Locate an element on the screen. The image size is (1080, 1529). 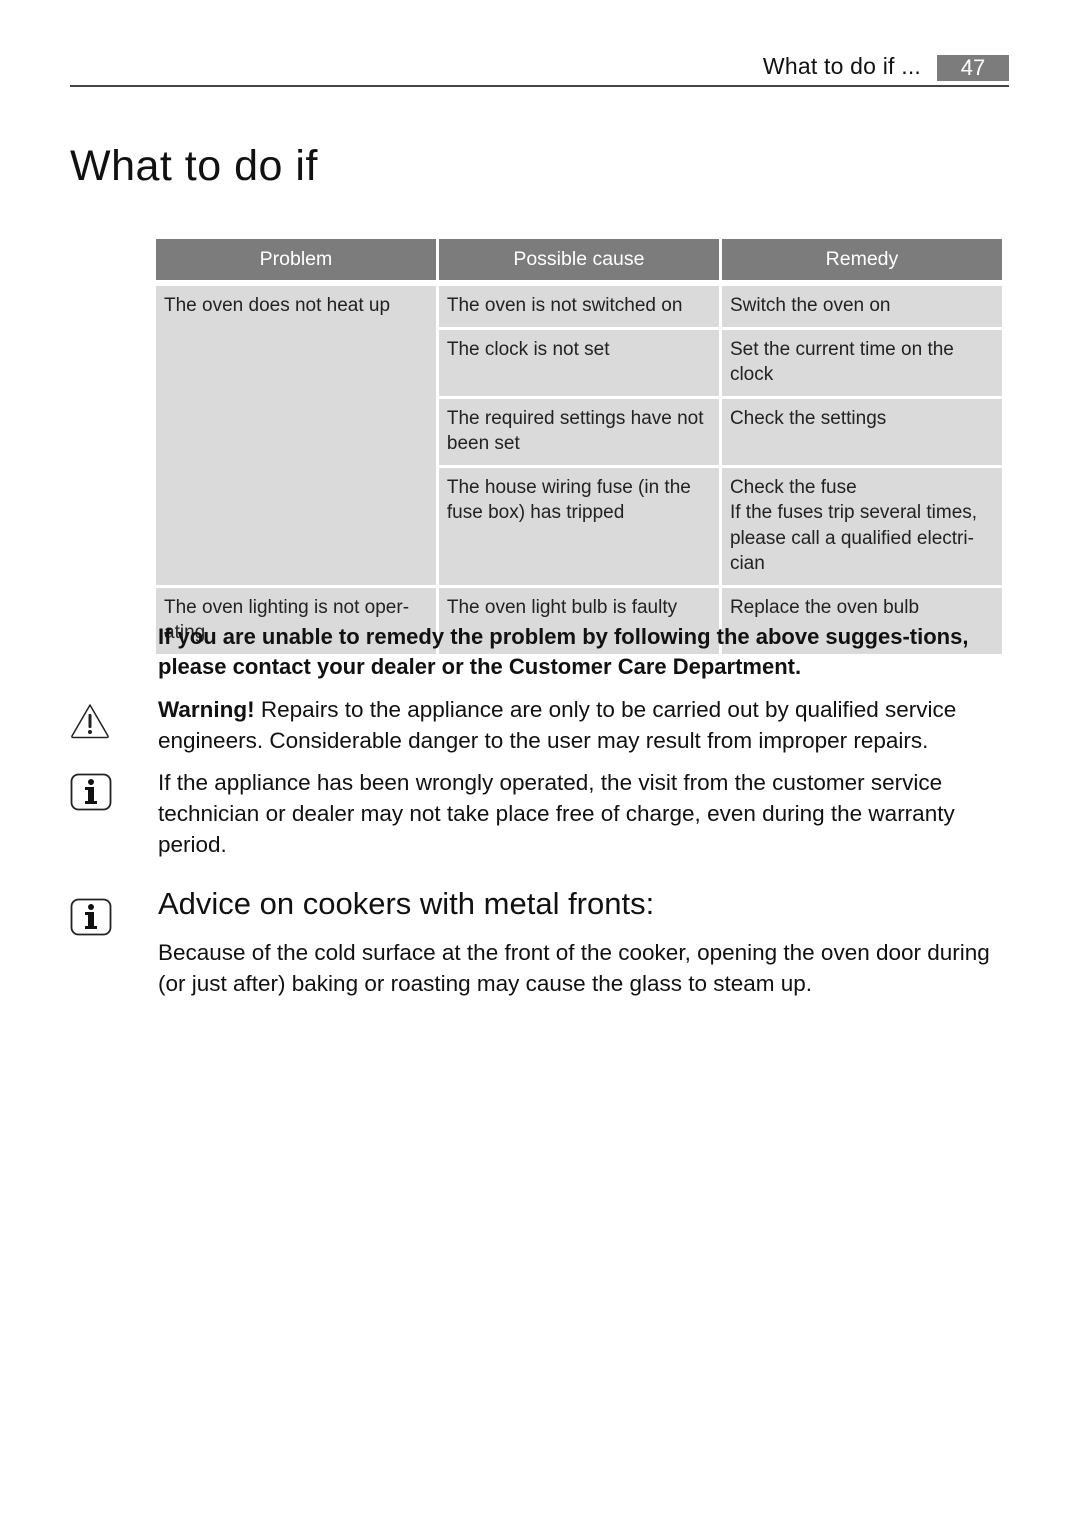
column-header-remedy: Remedy is located at coordinates (861, 259).